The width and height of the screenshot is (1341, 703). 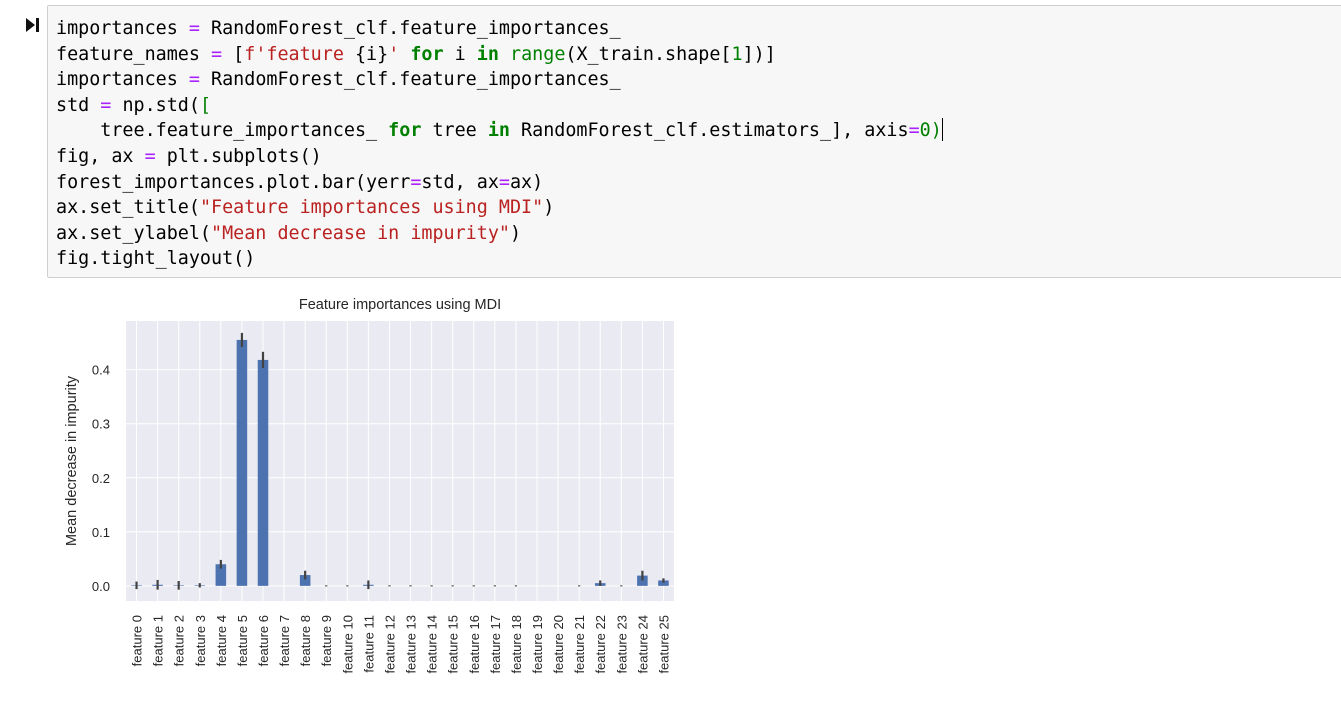 What do you see at coordinates (432, 644) in the screenshot?
I see `x-tick-label: feature 14` at bounding box center [432, 644].